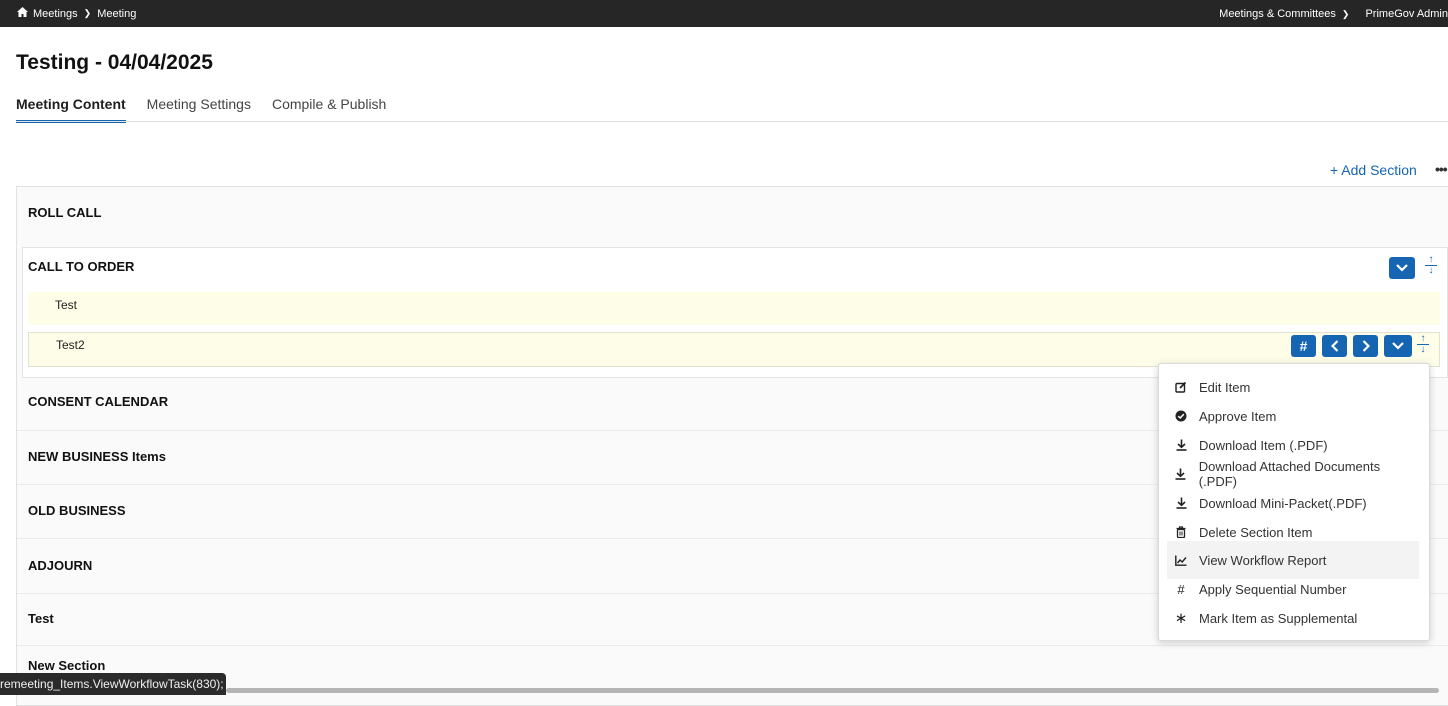  I want to click on chevron-left-icon, so click(1334, 346).